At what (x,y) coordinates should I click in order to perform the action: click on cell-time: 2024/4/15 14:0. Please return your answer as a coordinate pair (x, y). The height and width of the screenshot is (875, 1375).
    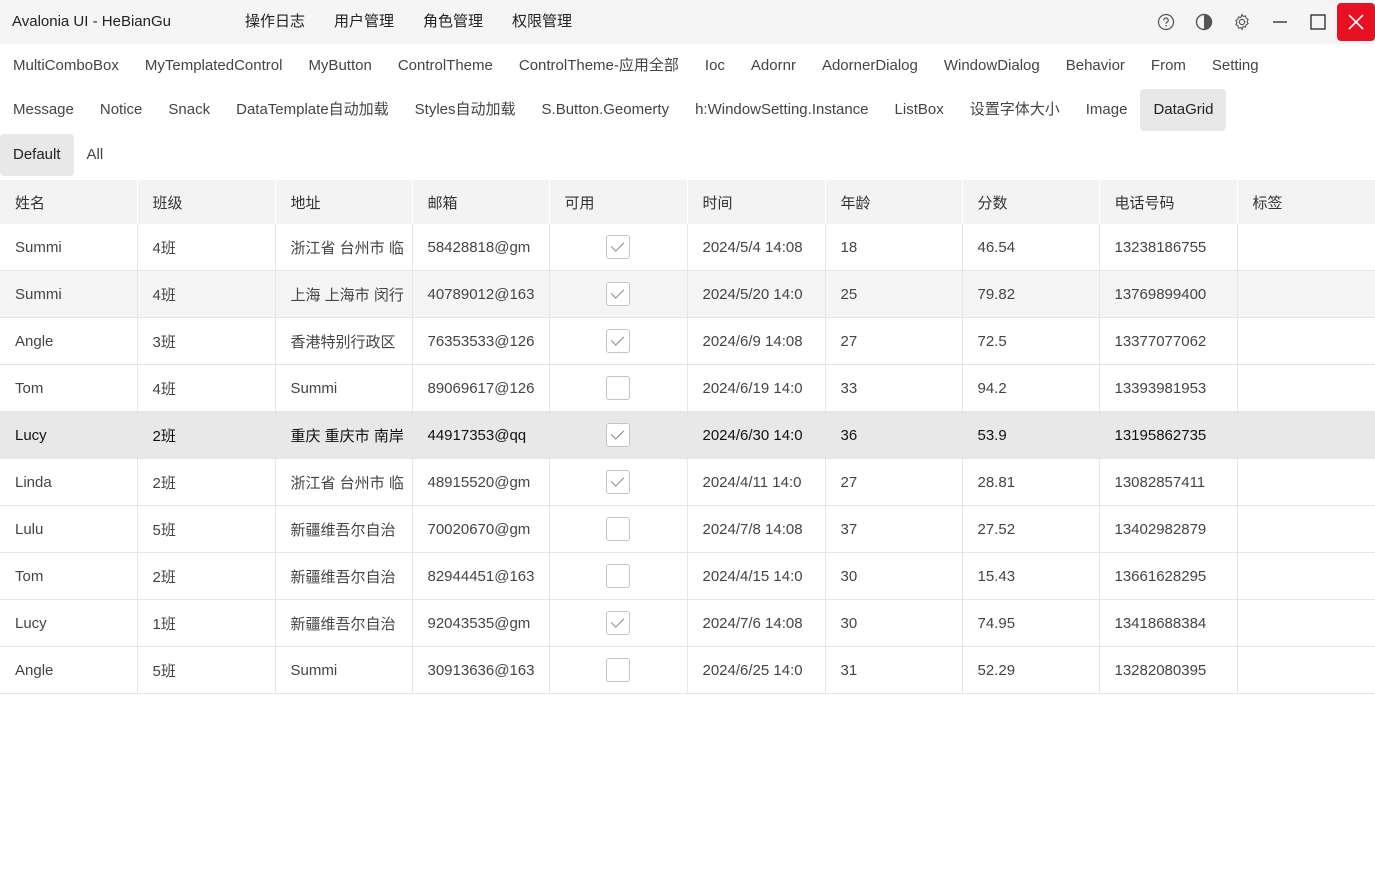
    Looking at the image, I should click on (756, 576).